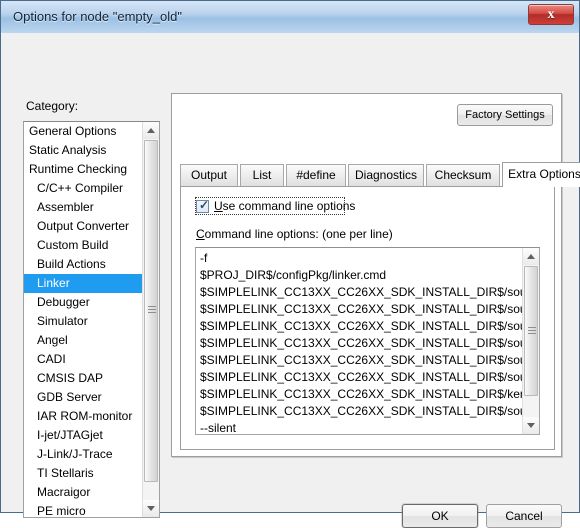 The width and height of the screenshot is (580, 528). What do you see at coordinates (84, 169) in the screenshot?
I see `category-item: Runtime Checking` at bounding box center [84, 169].